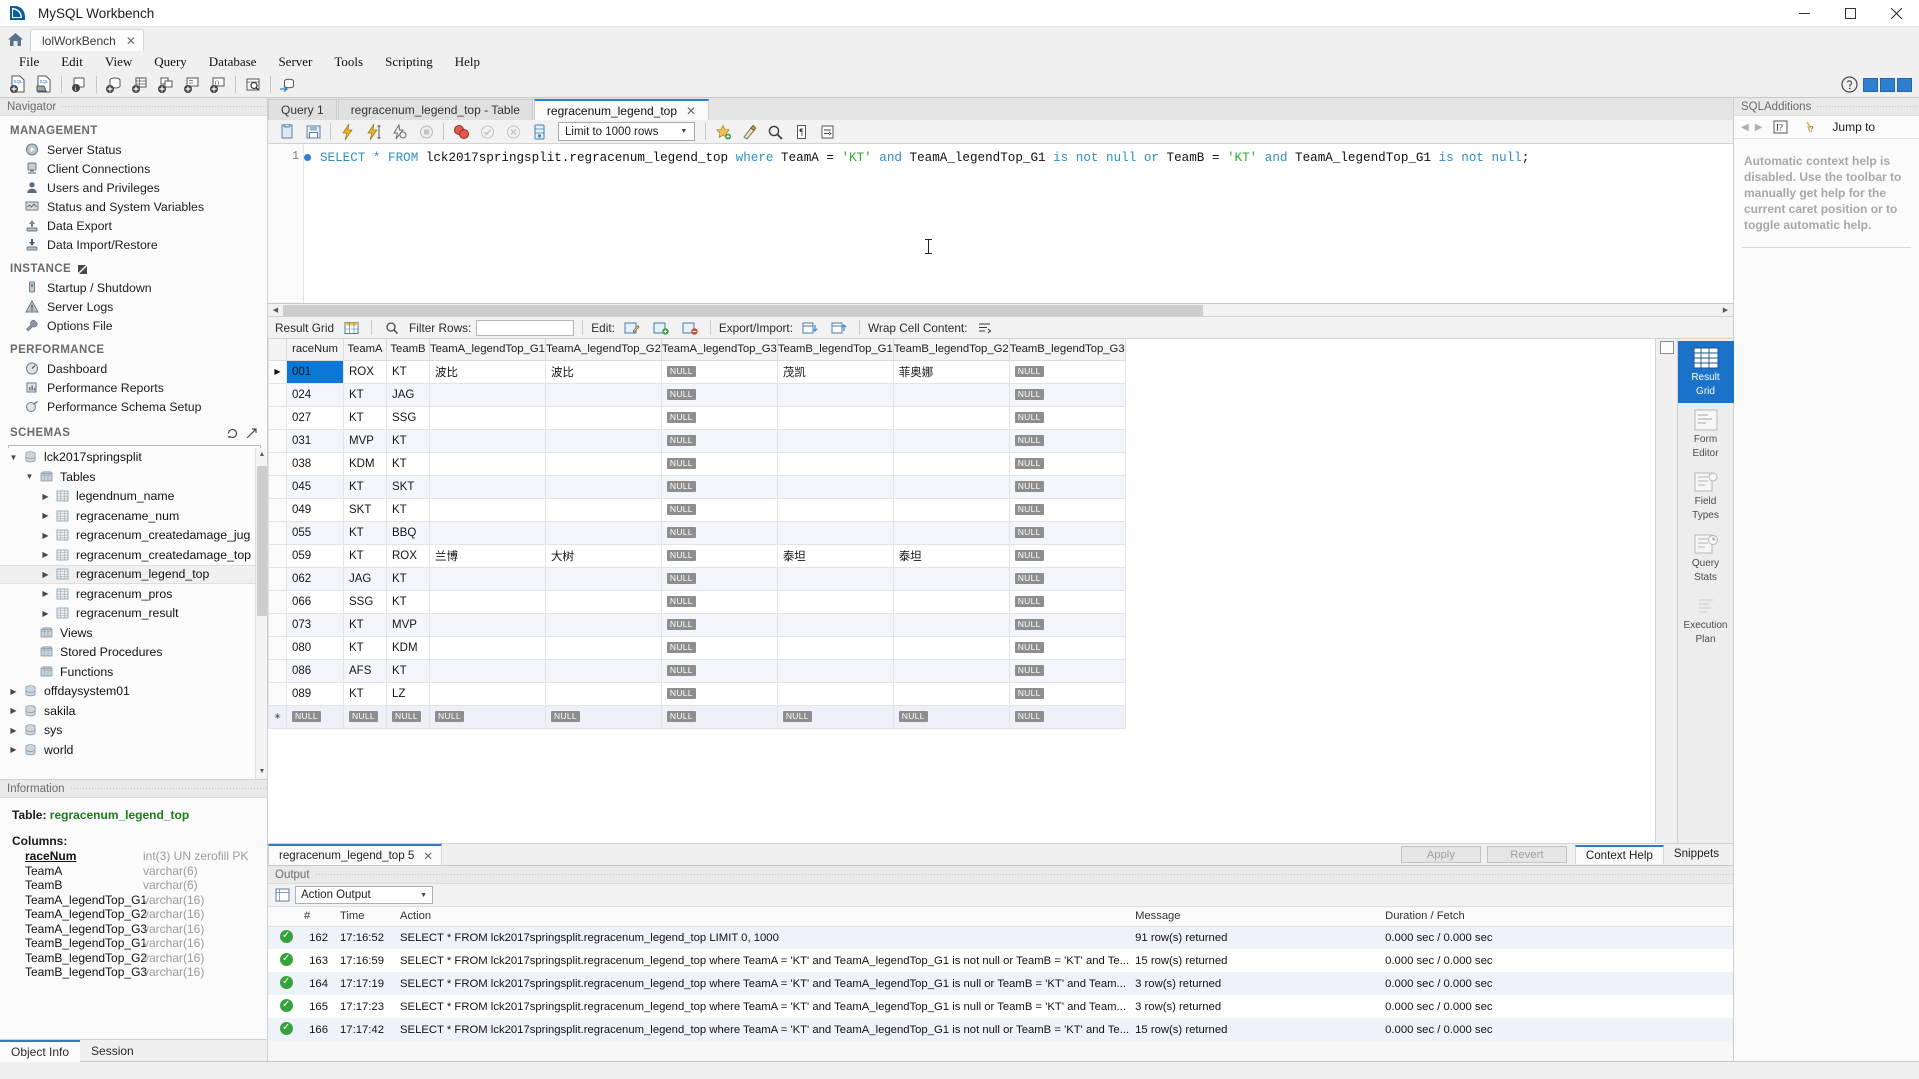 This screenshot has height=1079, width=1919. What do you see at coordinates (79, 85) in the screenshot?
I see `connection-info-icon: i` at bounding box center [79, 85].